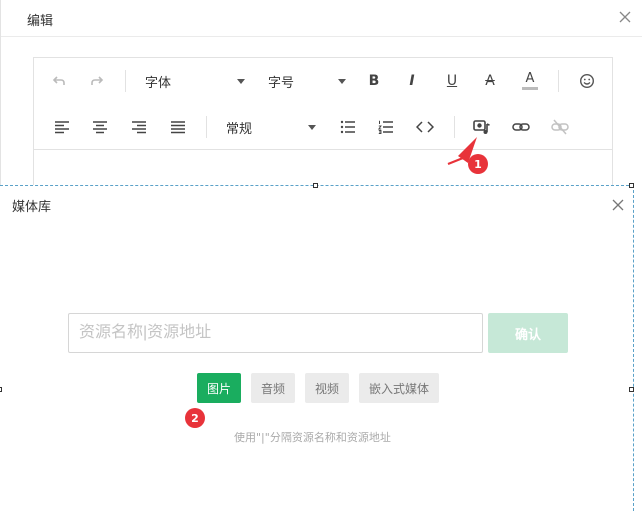 The width and height of the screenshot is (642, 511). I want to click on undo-icon, so click(59, 81).